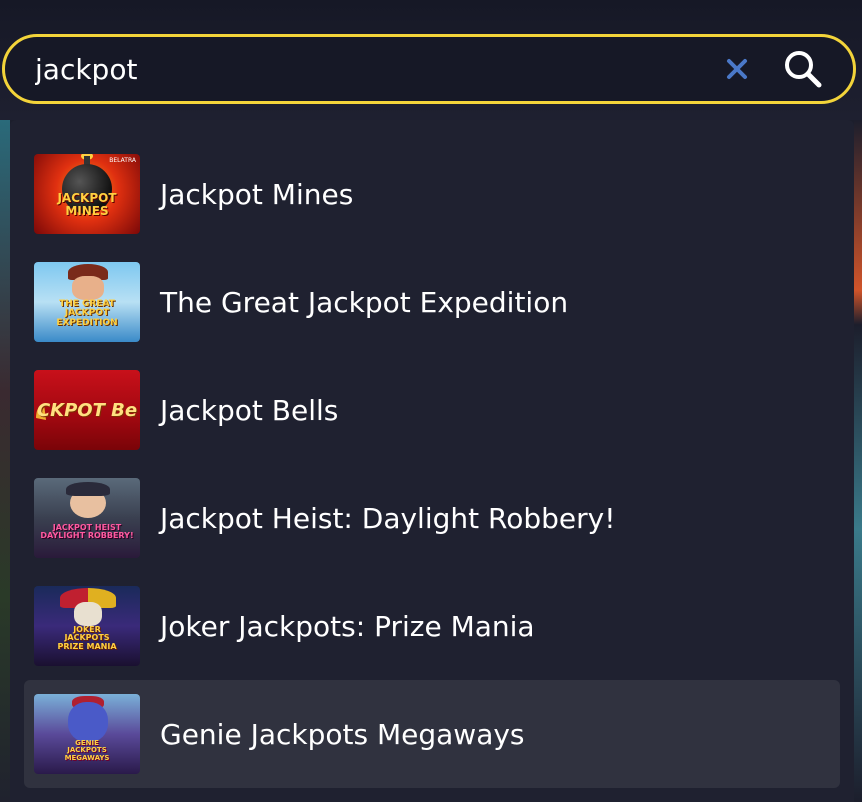 This screenshot has height=802, width=862. What do you see at coordinates (347, 626) in the screenshot?
I see `result-title: Joker Jackpots: Prize Mania` at bounding box center [347, 626].